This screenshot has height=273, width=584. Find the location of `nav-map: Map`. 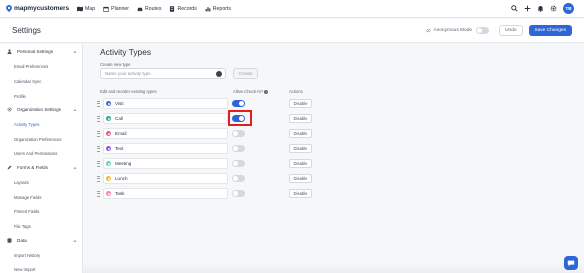

nav-map: Map is located at coordinates (86, 9).